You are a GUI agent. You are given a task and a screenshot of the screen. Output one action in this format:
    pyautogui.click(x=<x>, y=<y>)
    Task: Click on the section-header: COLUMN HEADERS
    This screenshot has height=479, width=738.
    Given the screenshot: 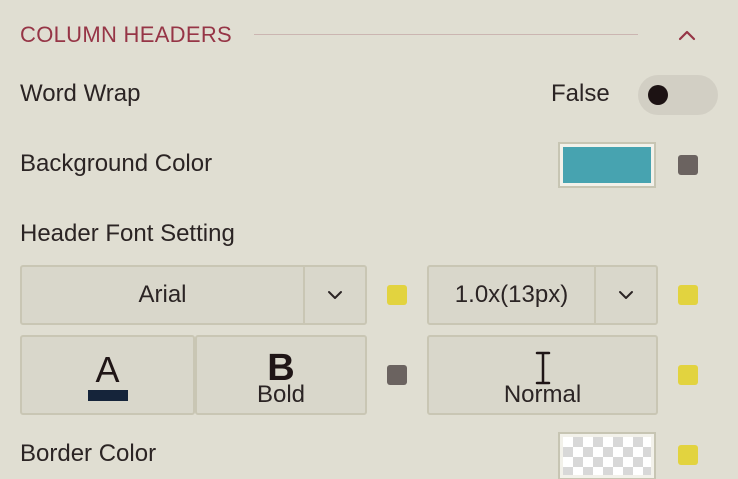 What is the action you would take?
    pyautogui.click(x=365, y=35)
    